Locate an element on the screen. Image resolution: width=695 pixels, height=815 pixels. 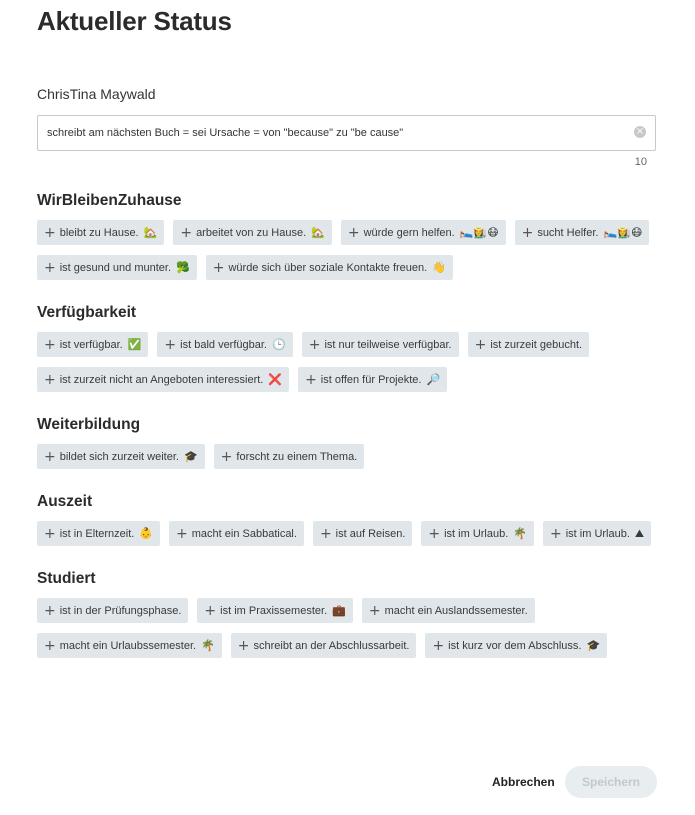
chip-label: ist bald verfügbar. is located at coordinates (223, 344).